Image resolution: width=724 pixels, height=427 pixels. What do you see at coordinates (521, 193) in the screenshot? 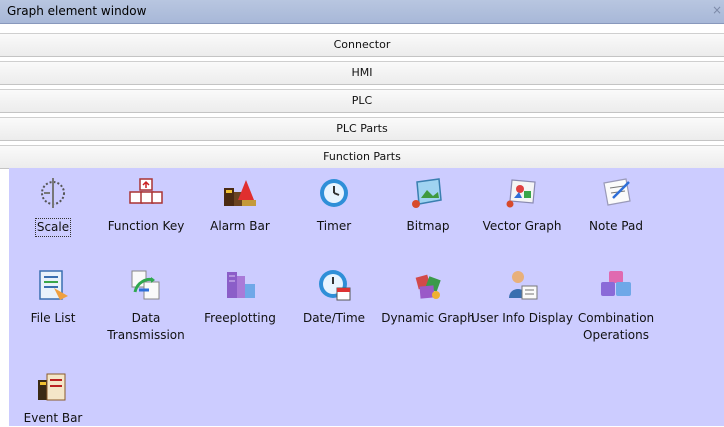
I see `vector-graph-icon` at bounding box center [521, 193].